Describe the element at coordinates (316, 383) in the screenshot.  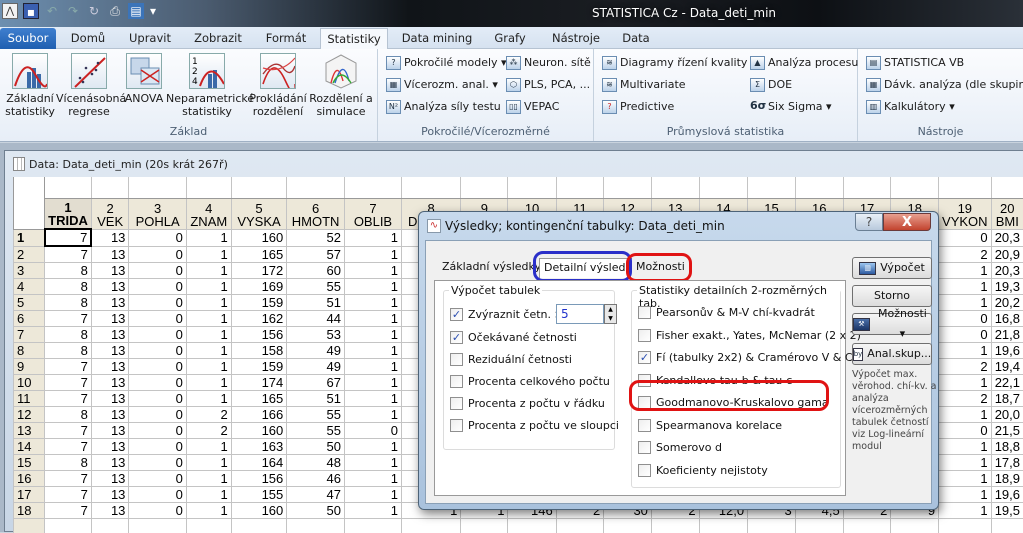
I see `table-cell: 67` at that location.